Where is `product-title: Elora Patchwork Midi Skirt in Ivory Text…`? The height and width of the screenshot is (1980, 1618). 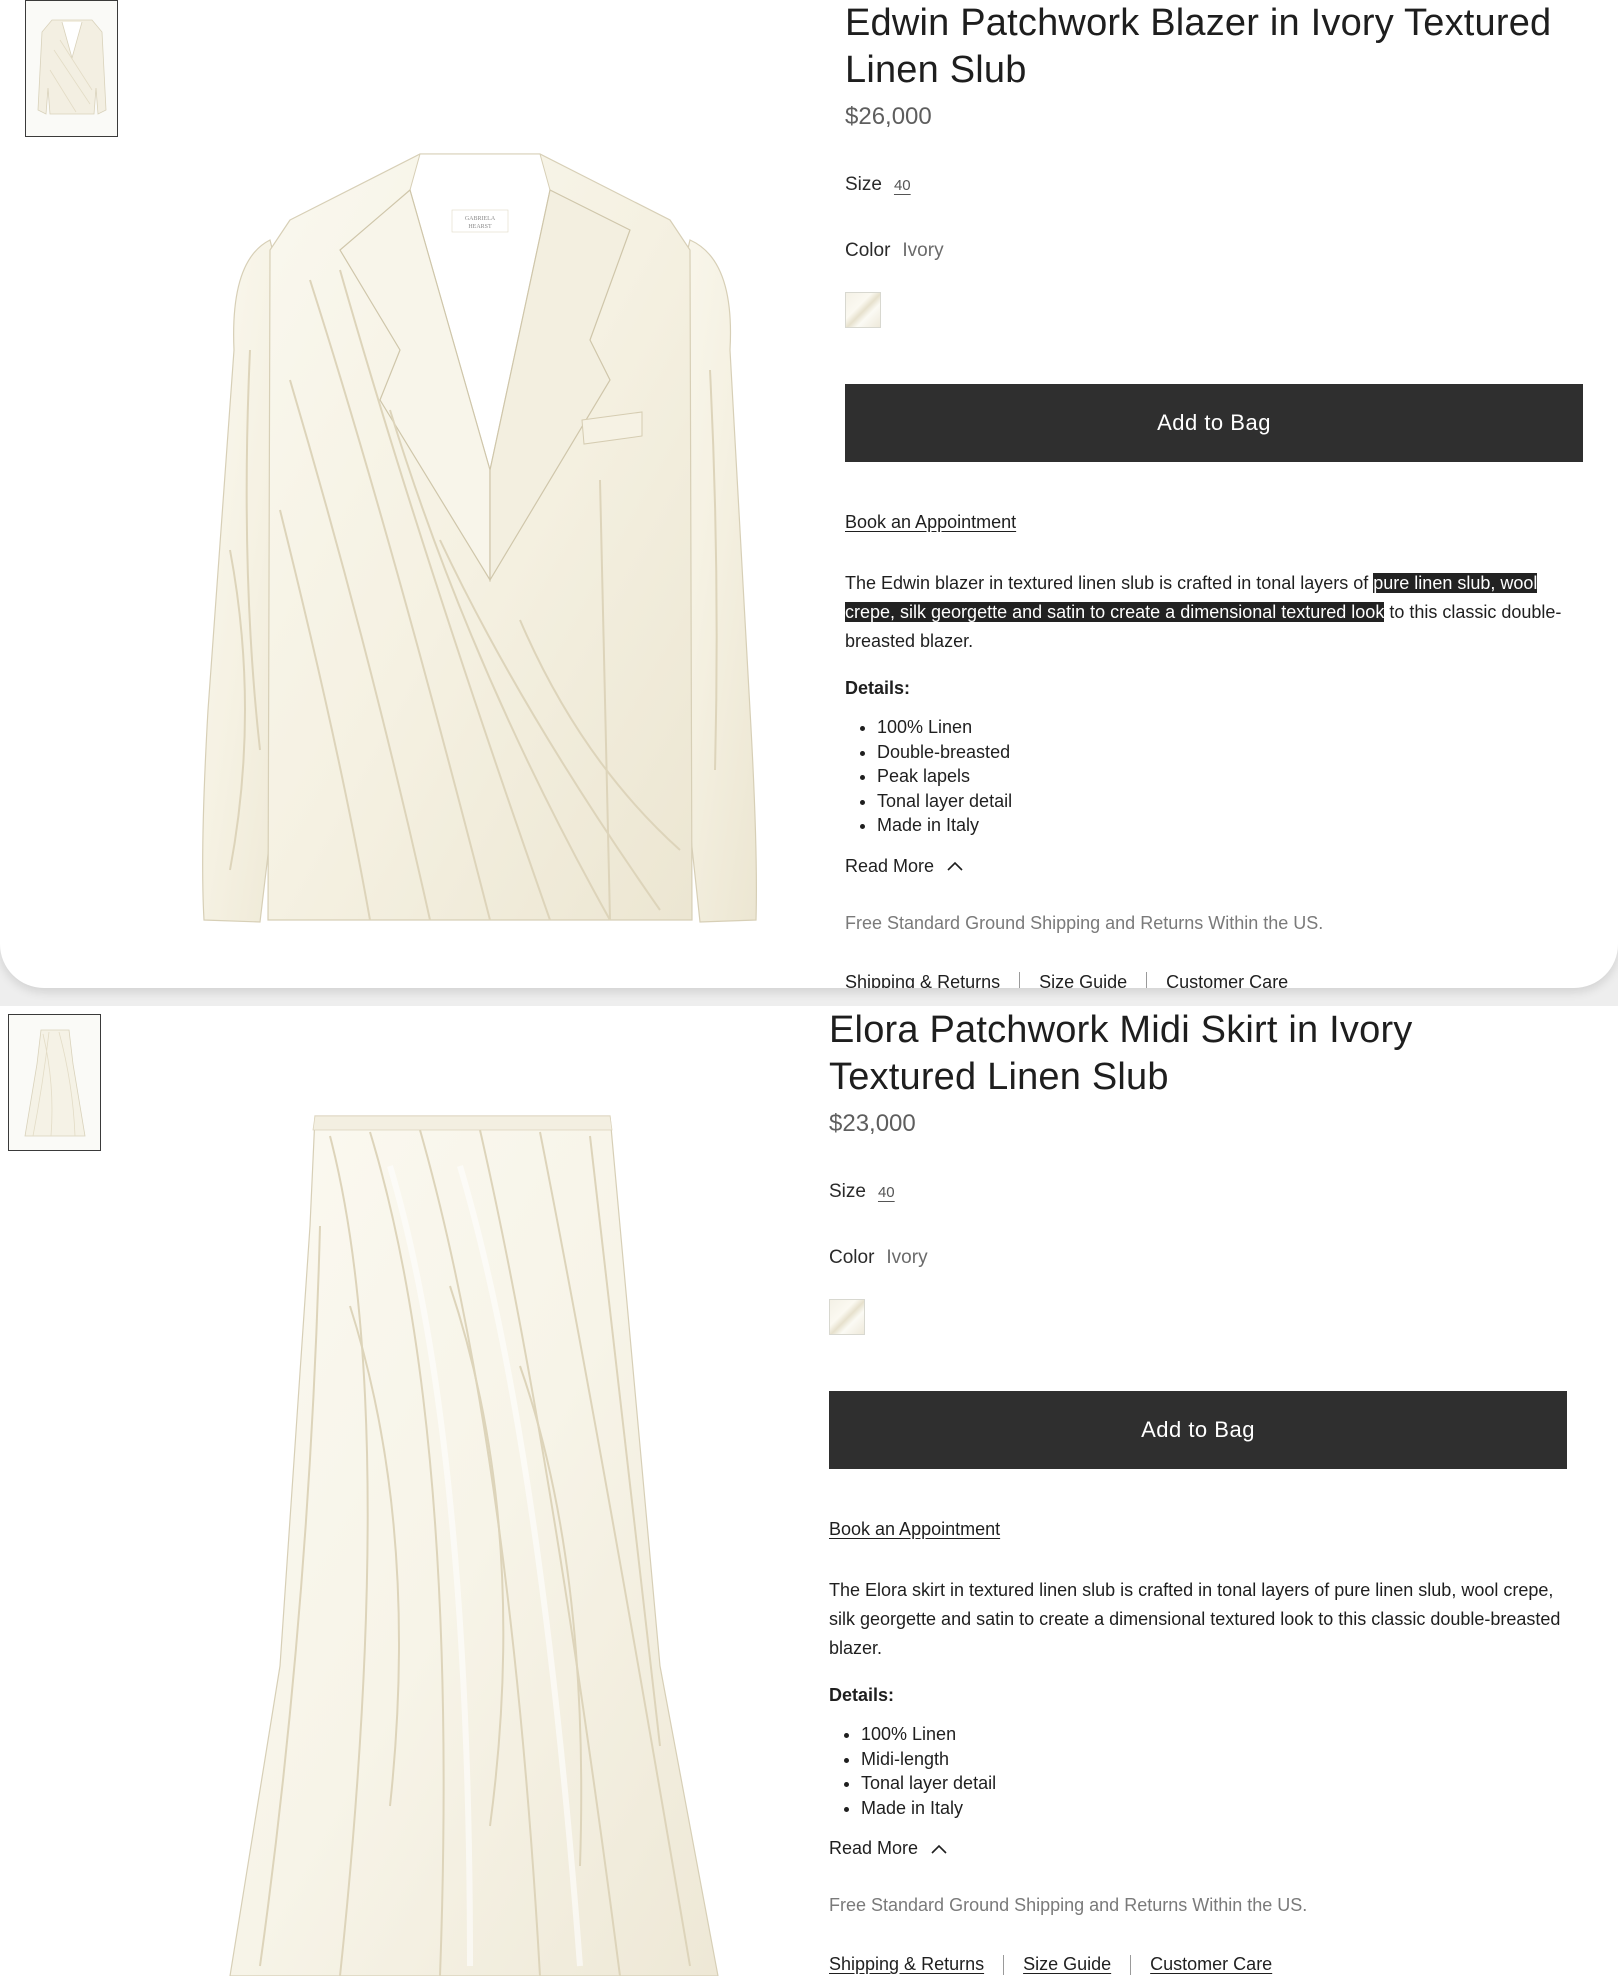
product-title: Elora Patchwork Midi Skirt in Ivory Text… is located at coordinates (1121, 1053).